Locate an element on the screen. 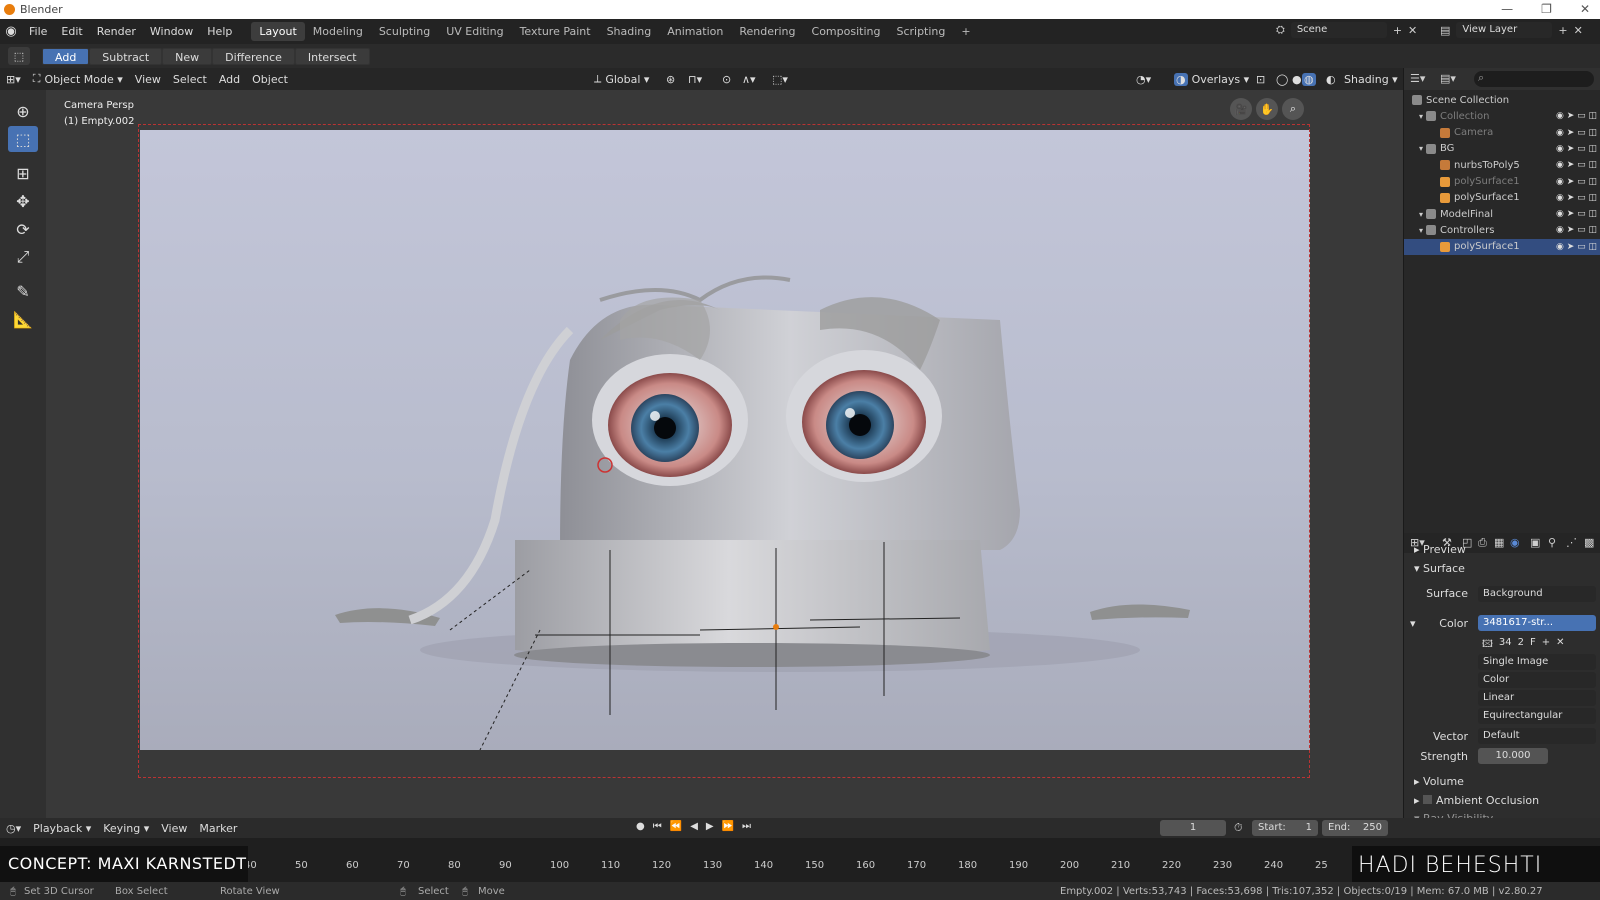 The image size is (1600, 900). record-icon: ● is located at coordinates (640, 826).